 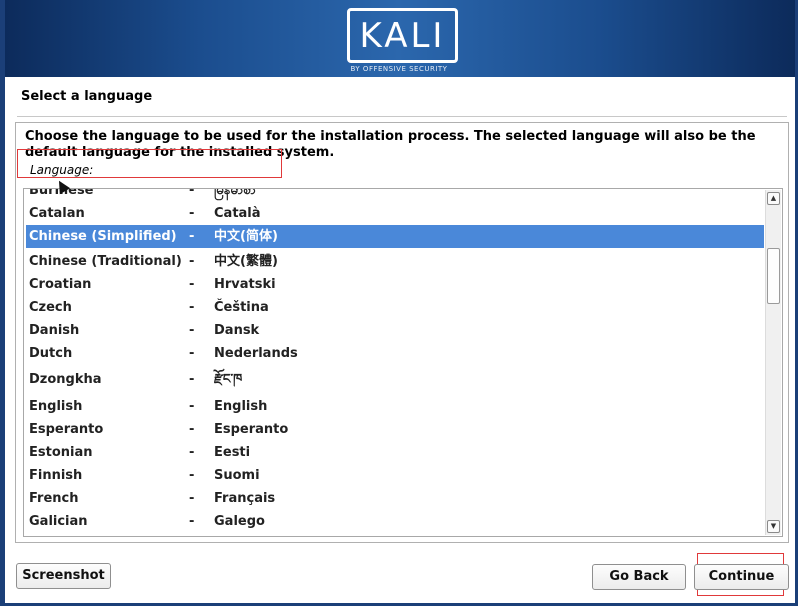 What do you see at coordinates (246, 261) in the screenshot?
I see `language-native-name: 中文(繁體)` at bounding box center [246, 261].